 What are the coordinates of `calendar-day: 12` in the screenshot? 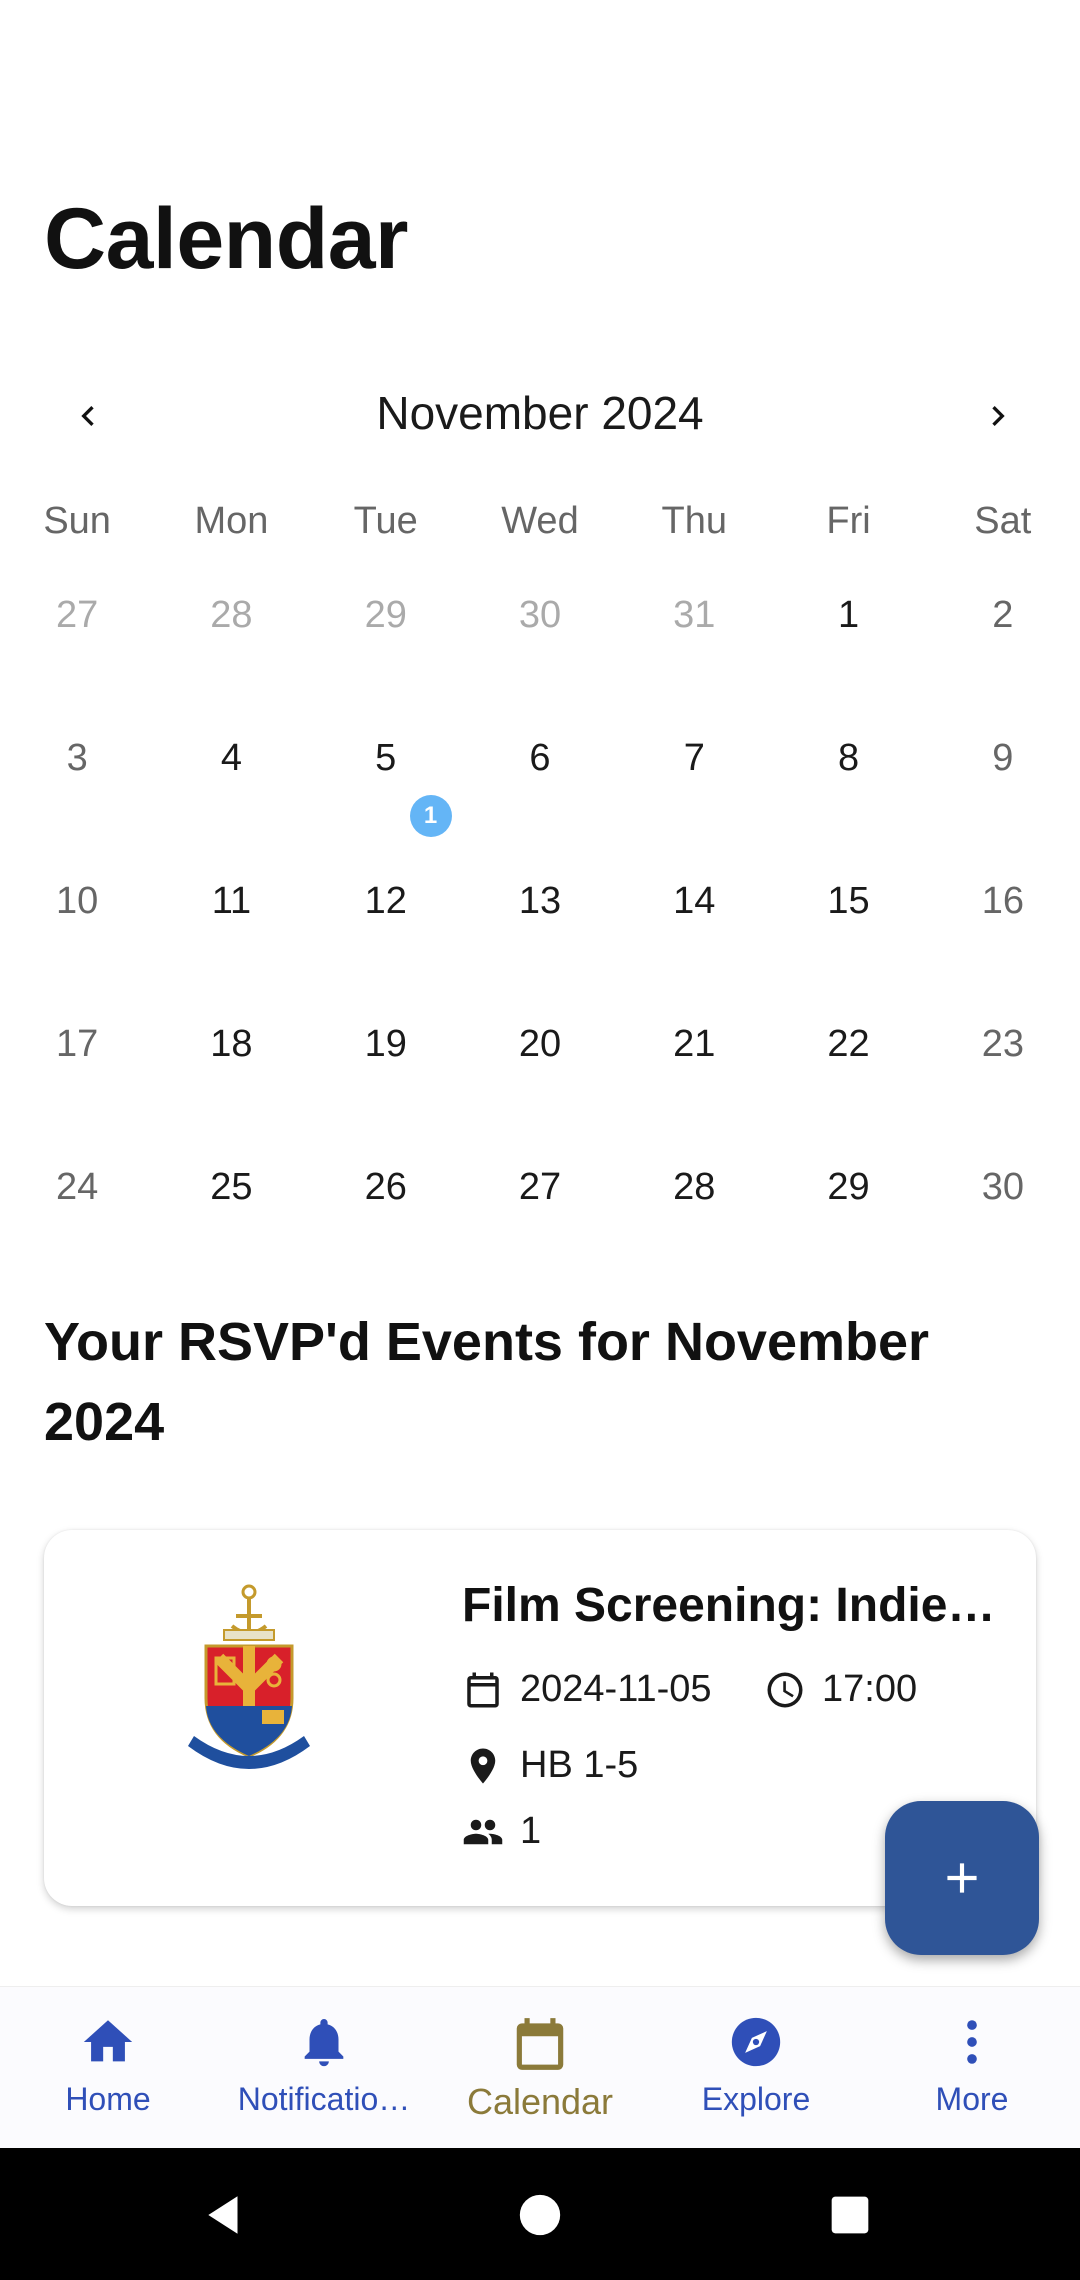 It's located at (386, 901).